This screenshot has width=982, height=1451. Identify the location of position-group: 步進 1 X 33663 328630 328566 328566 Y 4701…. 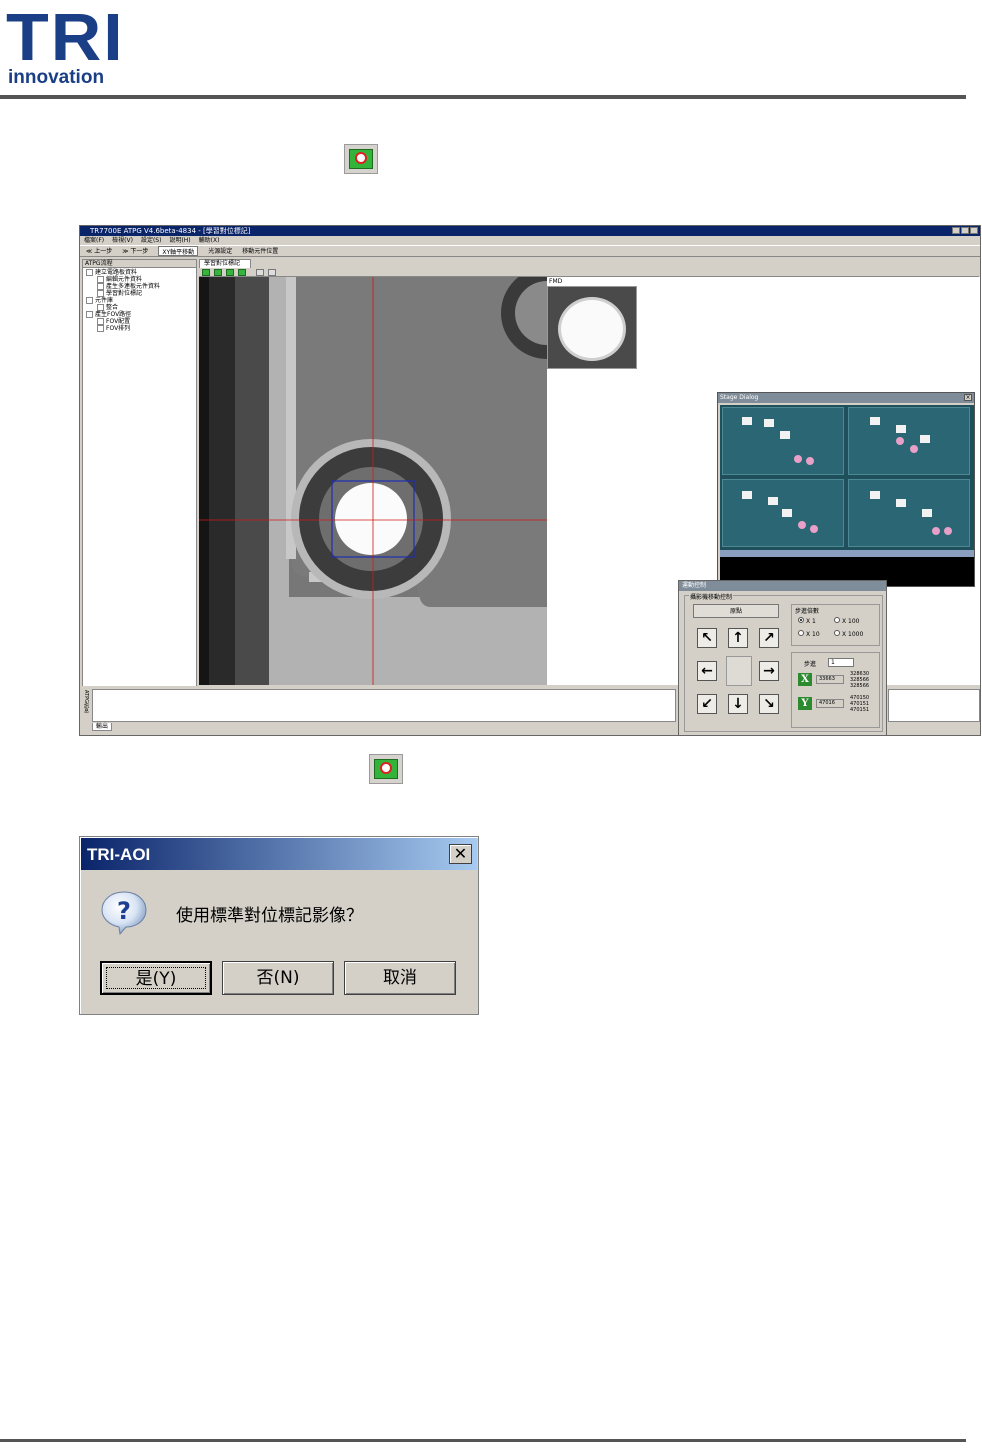
(835, 690).